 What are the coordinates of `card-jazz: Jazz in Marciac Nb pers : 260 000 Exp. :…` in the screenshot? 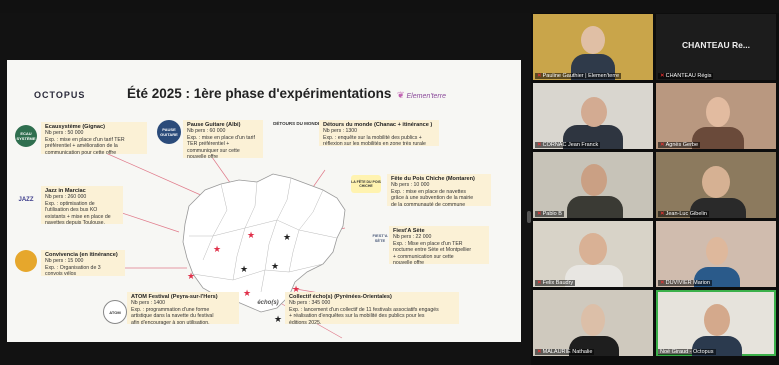 It's located at (82, 206).